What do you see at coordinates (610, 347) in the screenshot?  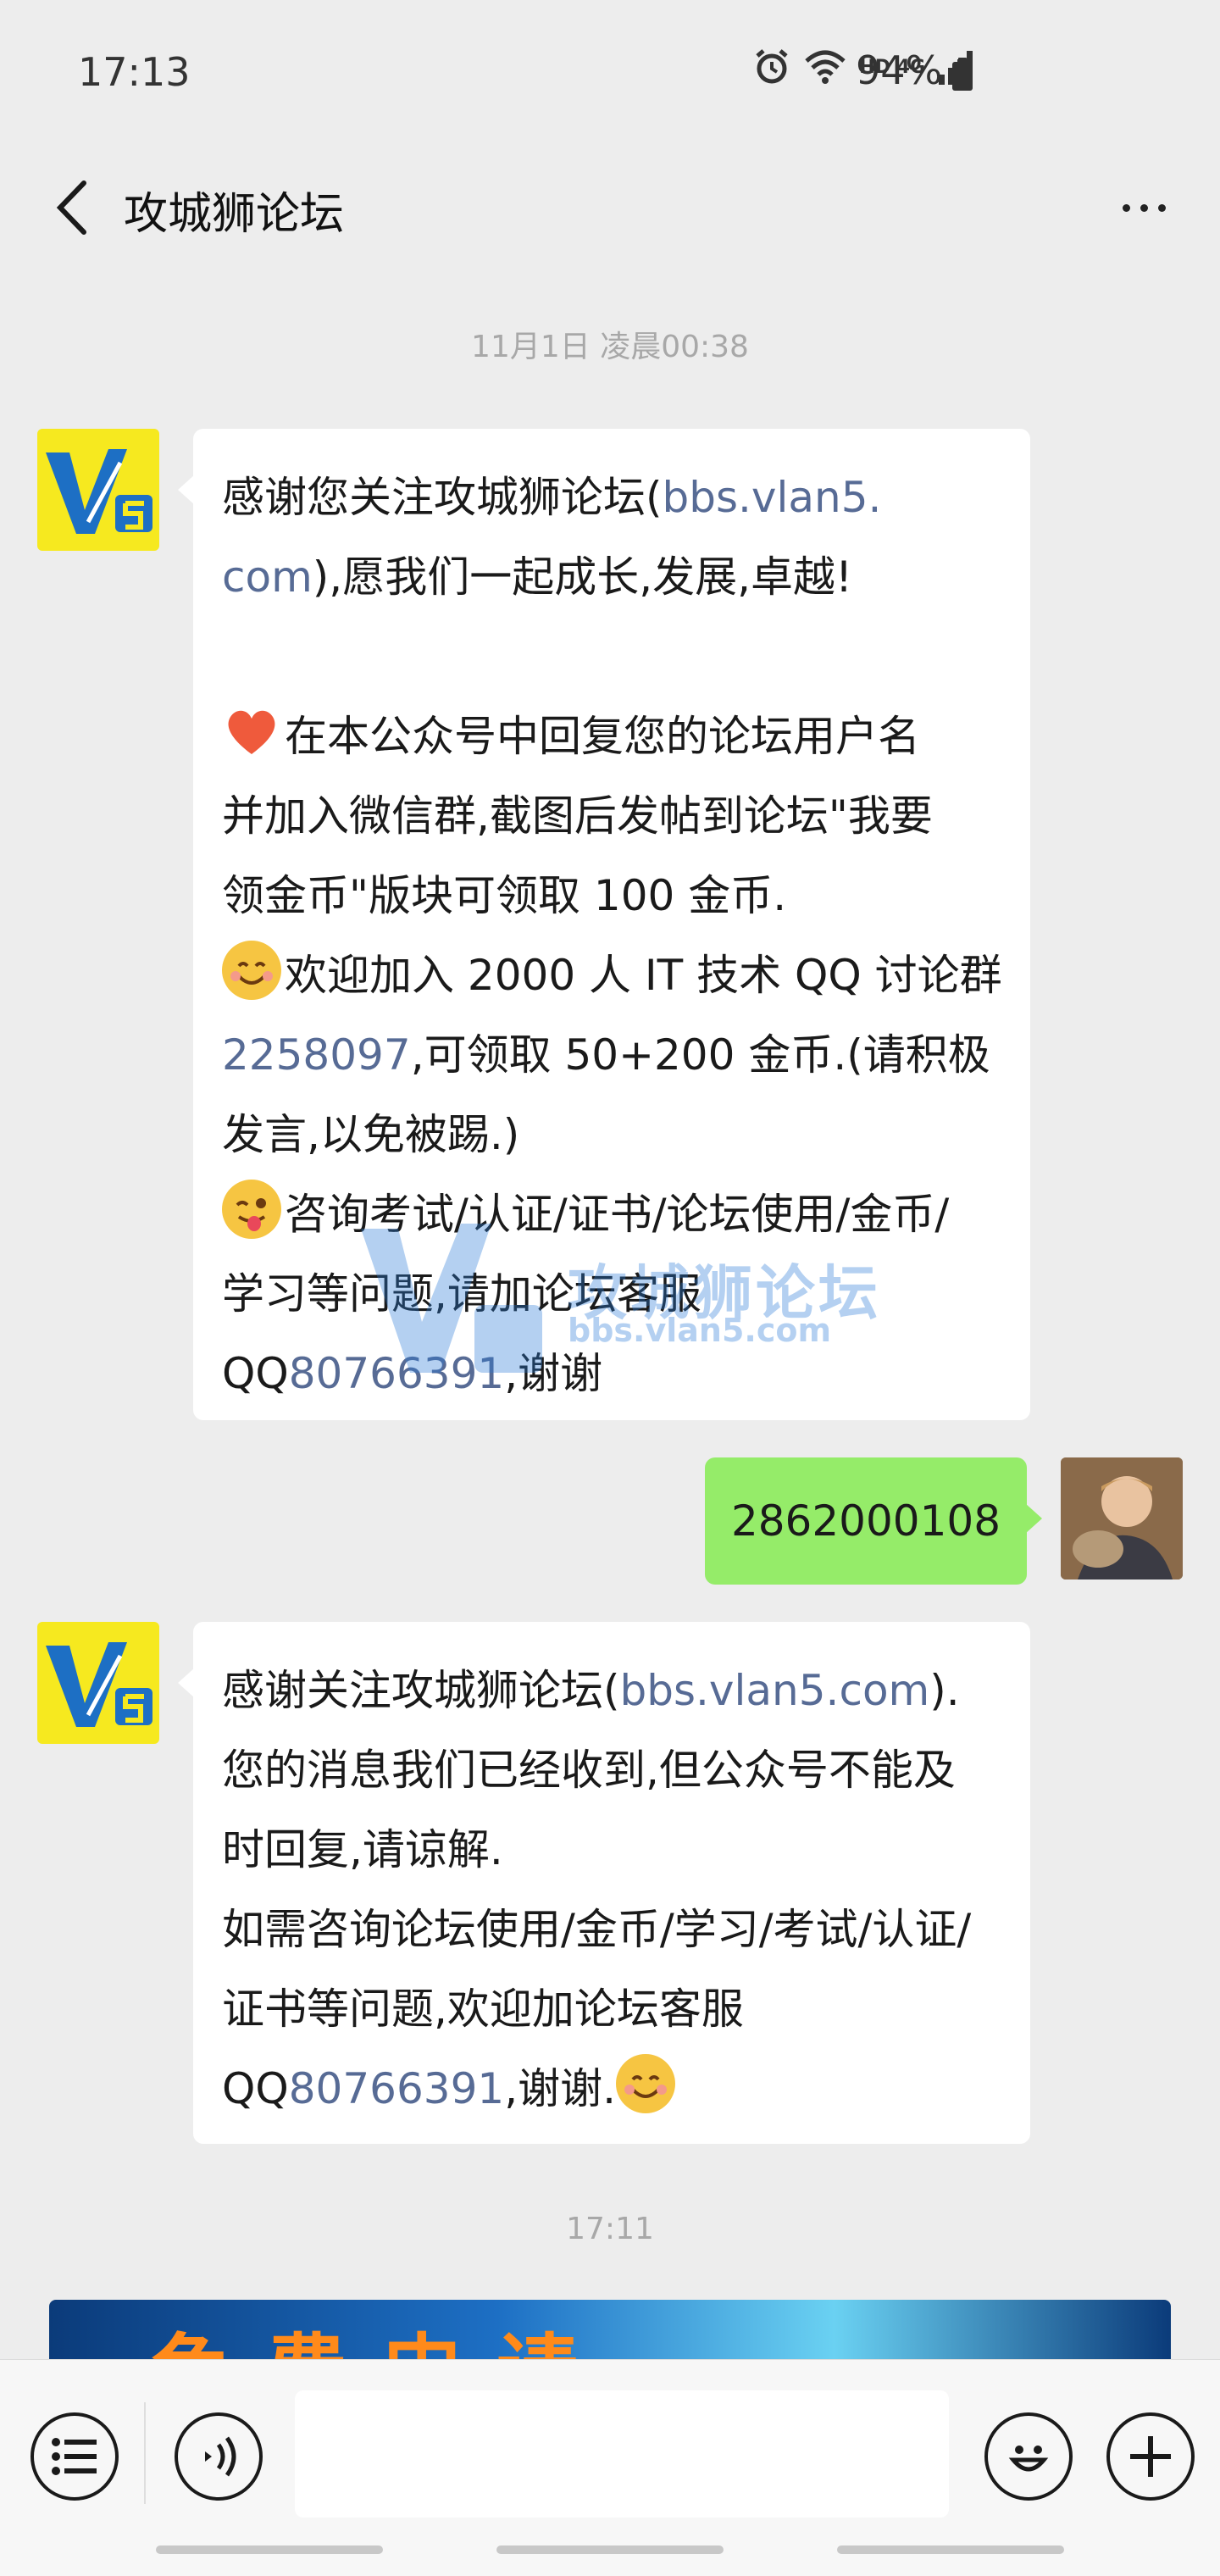 I see `chat-timestamp: 11月1日 凌晨00:38` at bounding box center [610, 347].